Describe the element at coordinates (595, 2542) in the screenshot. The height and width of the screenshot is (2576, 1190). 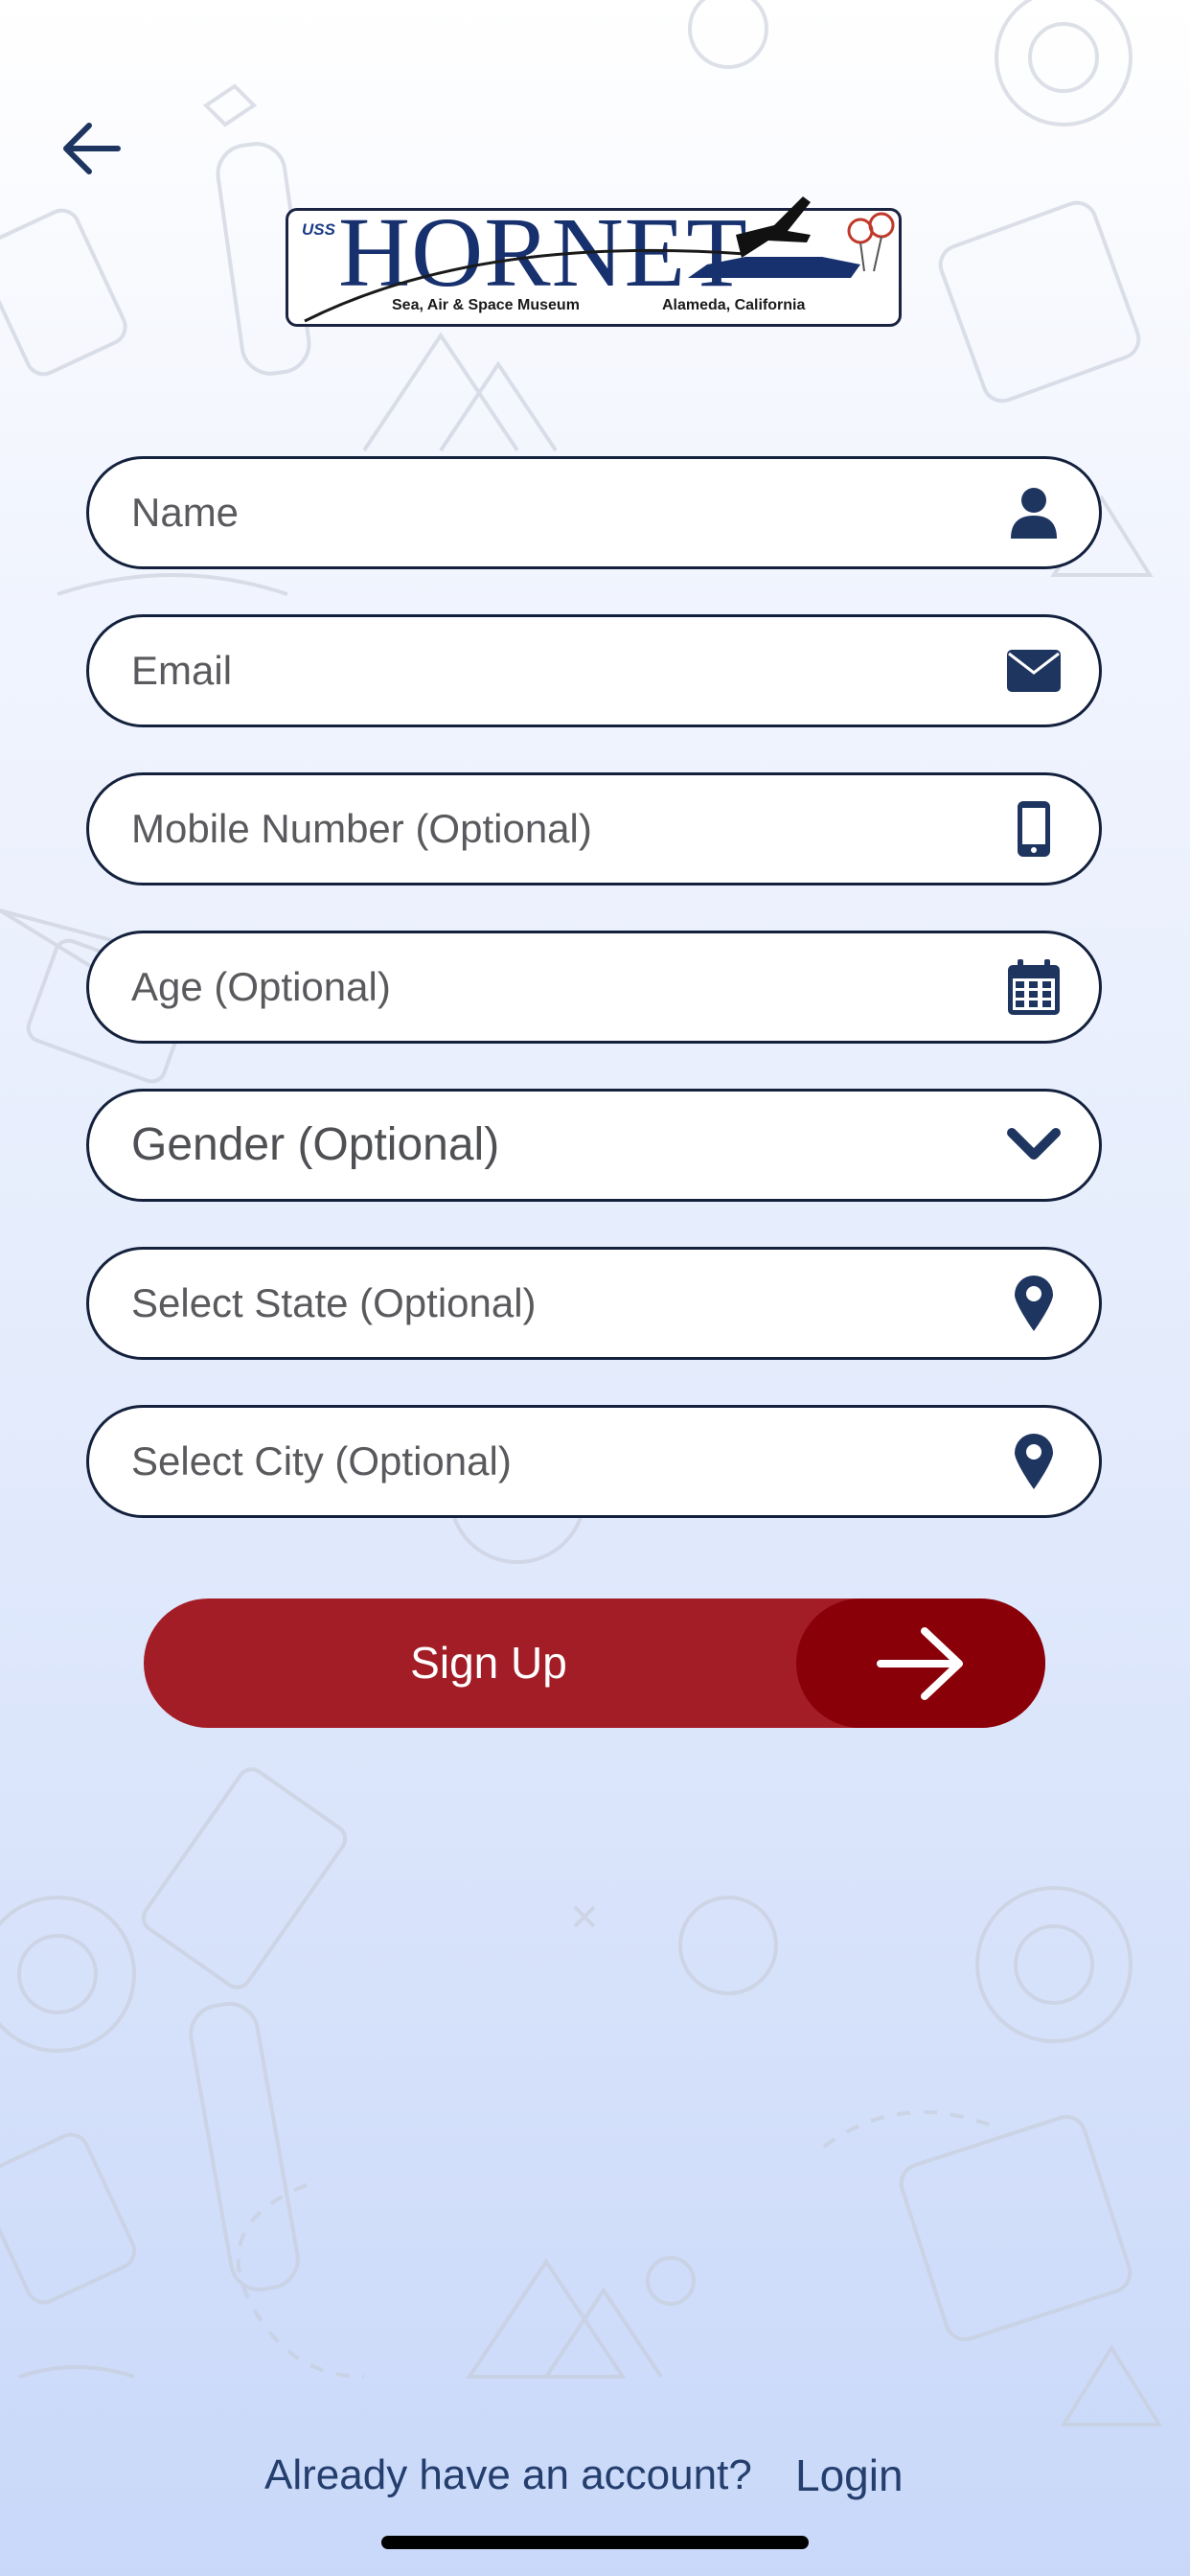
I see `home-indicator` at that location.